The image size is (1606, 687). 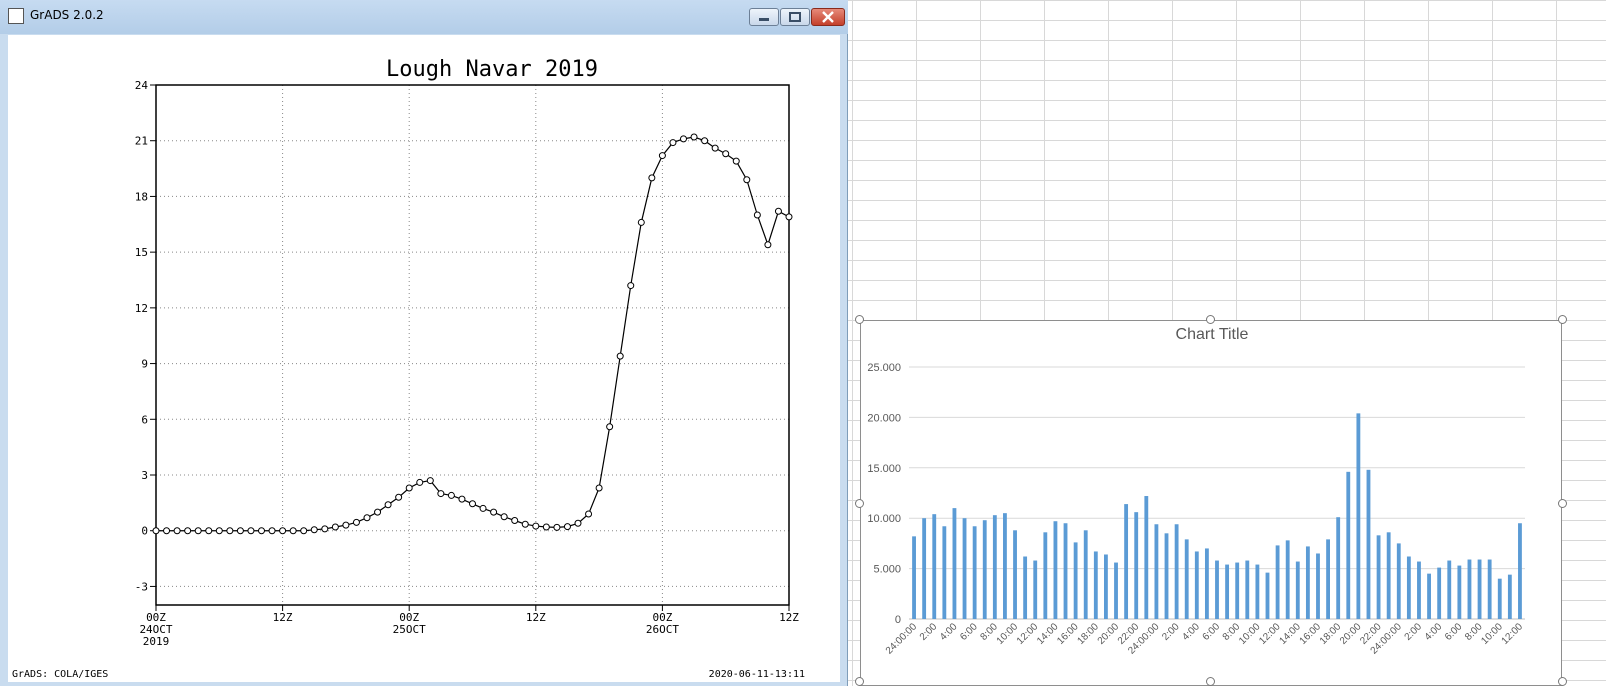 I want to click on maximize-button, so click(x=795, y=17).